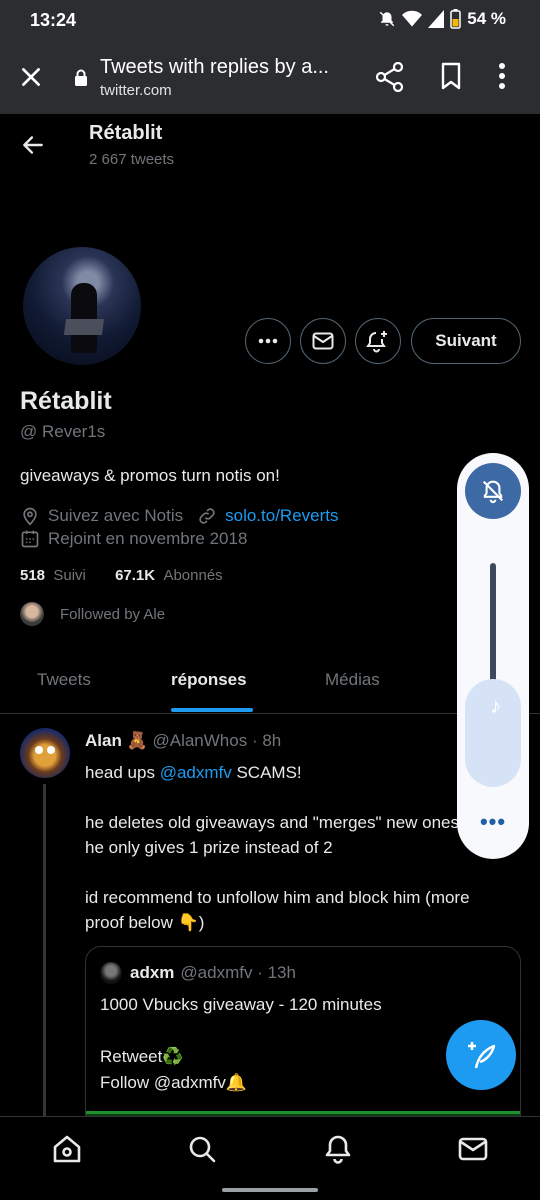  Describe the element at coordinates (212, 710) in the screenshot. I see `active-tab-indicator` at that location.